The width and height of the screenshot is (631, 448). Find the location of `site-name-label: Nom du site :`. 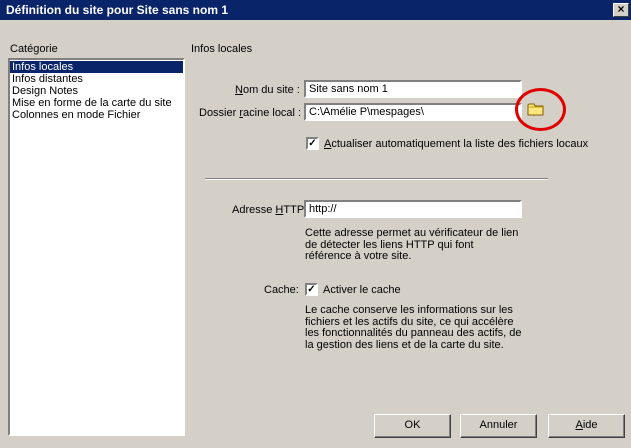

site-name-label: Nom du site : is located at coordinates (267, 90).